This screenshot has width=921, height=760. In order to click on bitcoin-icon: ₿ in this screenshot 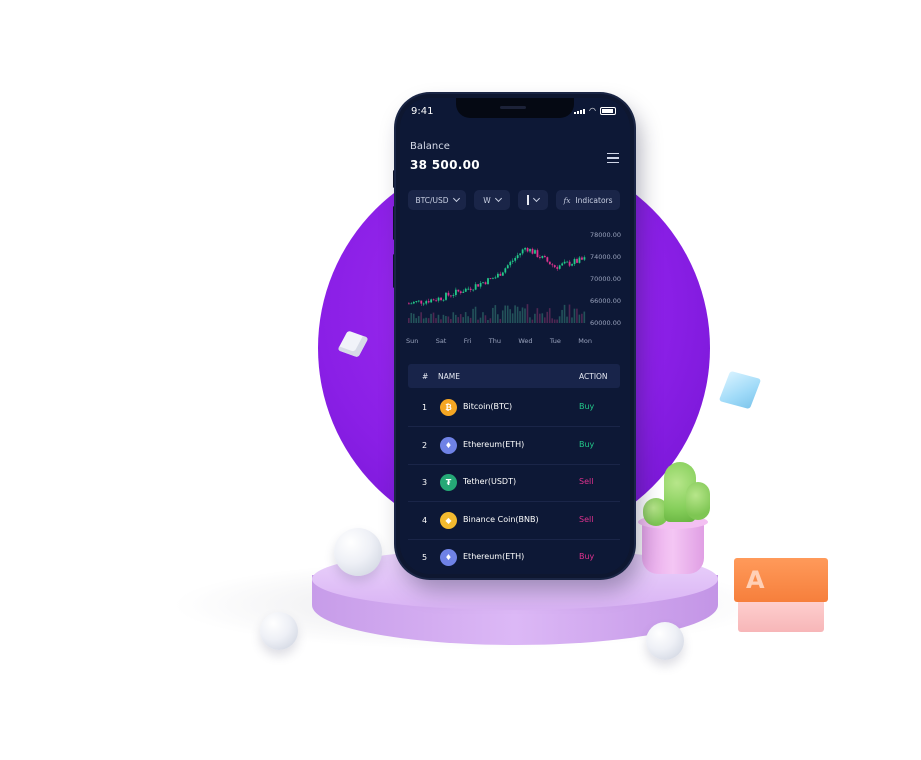, I will do `click(448, 407)`.